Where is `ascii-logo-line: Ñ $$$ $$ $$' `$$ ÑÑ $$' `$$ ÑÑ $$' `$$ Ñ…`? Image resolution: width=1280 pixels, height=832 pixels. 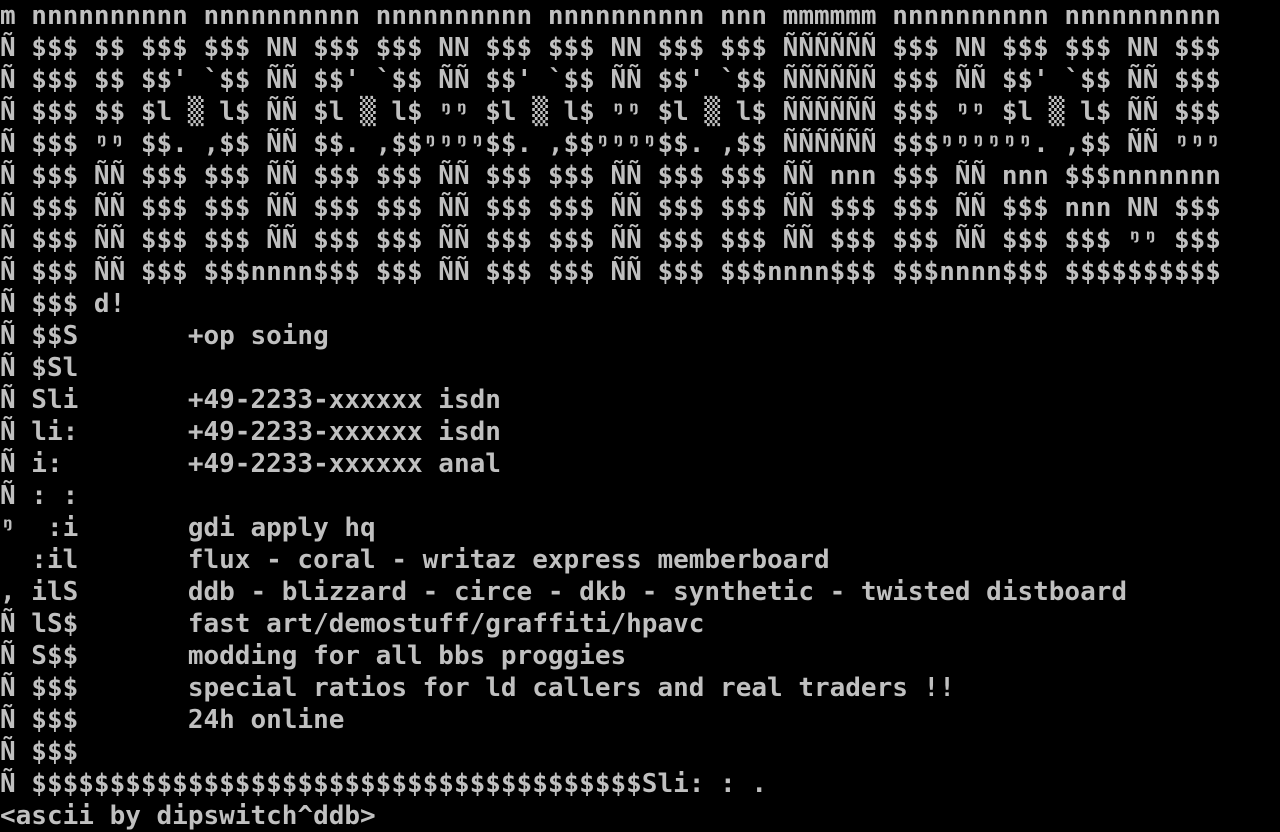
ascii-logo-line: Ñ $$$ $$ $$' `$$ ÑÑ $$' `$$ ÑÑ $$' `$$ Ñ… is located at coordinates (610, 80).